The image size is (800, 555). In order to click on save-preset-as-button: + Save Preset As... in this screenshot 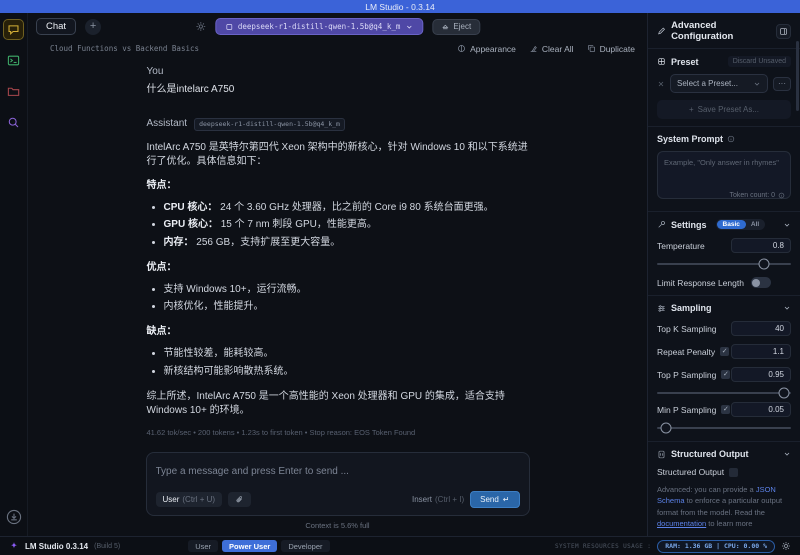, I will do `click(724, 109)`.